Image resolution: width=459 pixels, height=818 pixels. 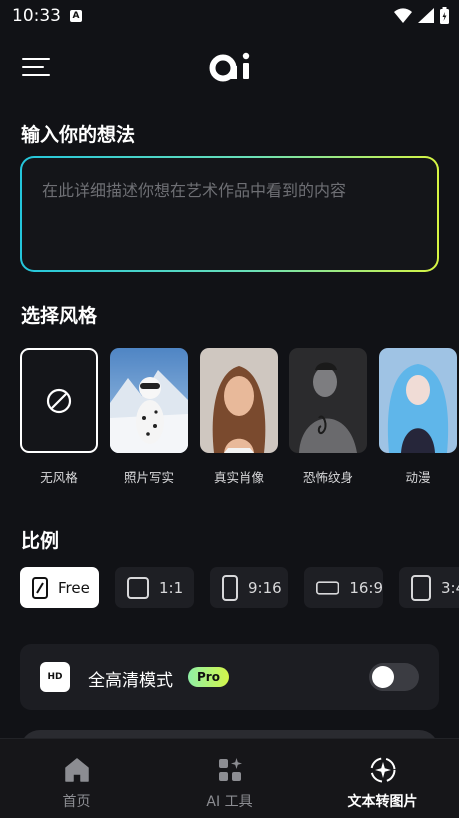 What do you see at coordinates (328, 400) in the screenshot?
I see `tattoo-man-thumbnail` at bounding box center [328, 400].